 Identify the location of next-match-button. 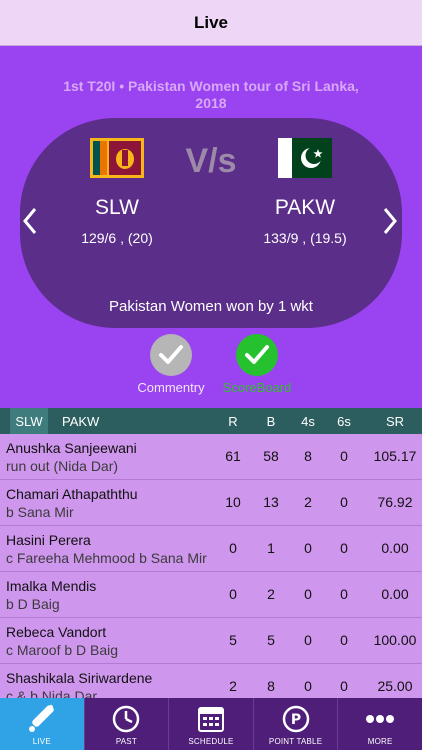
(390, 224).